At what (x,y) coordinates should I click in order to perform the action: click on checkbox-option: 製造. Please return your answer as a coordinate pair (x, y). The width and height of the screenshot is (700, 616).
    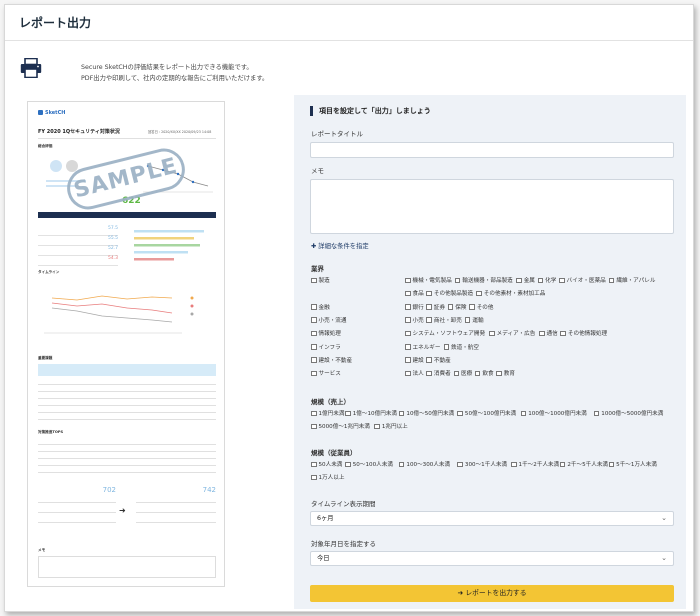
    Looking at the image, I should click on (320, 280).